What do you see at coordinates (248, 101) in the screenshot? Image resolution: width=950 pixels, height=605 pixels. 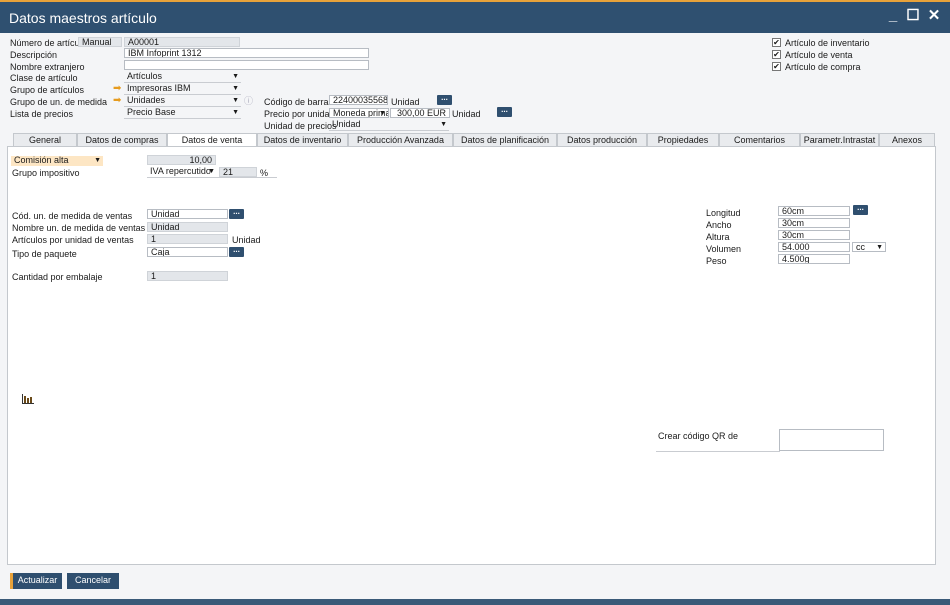 I see `info-icon: ⓘ` at bounding box center [248, 101].